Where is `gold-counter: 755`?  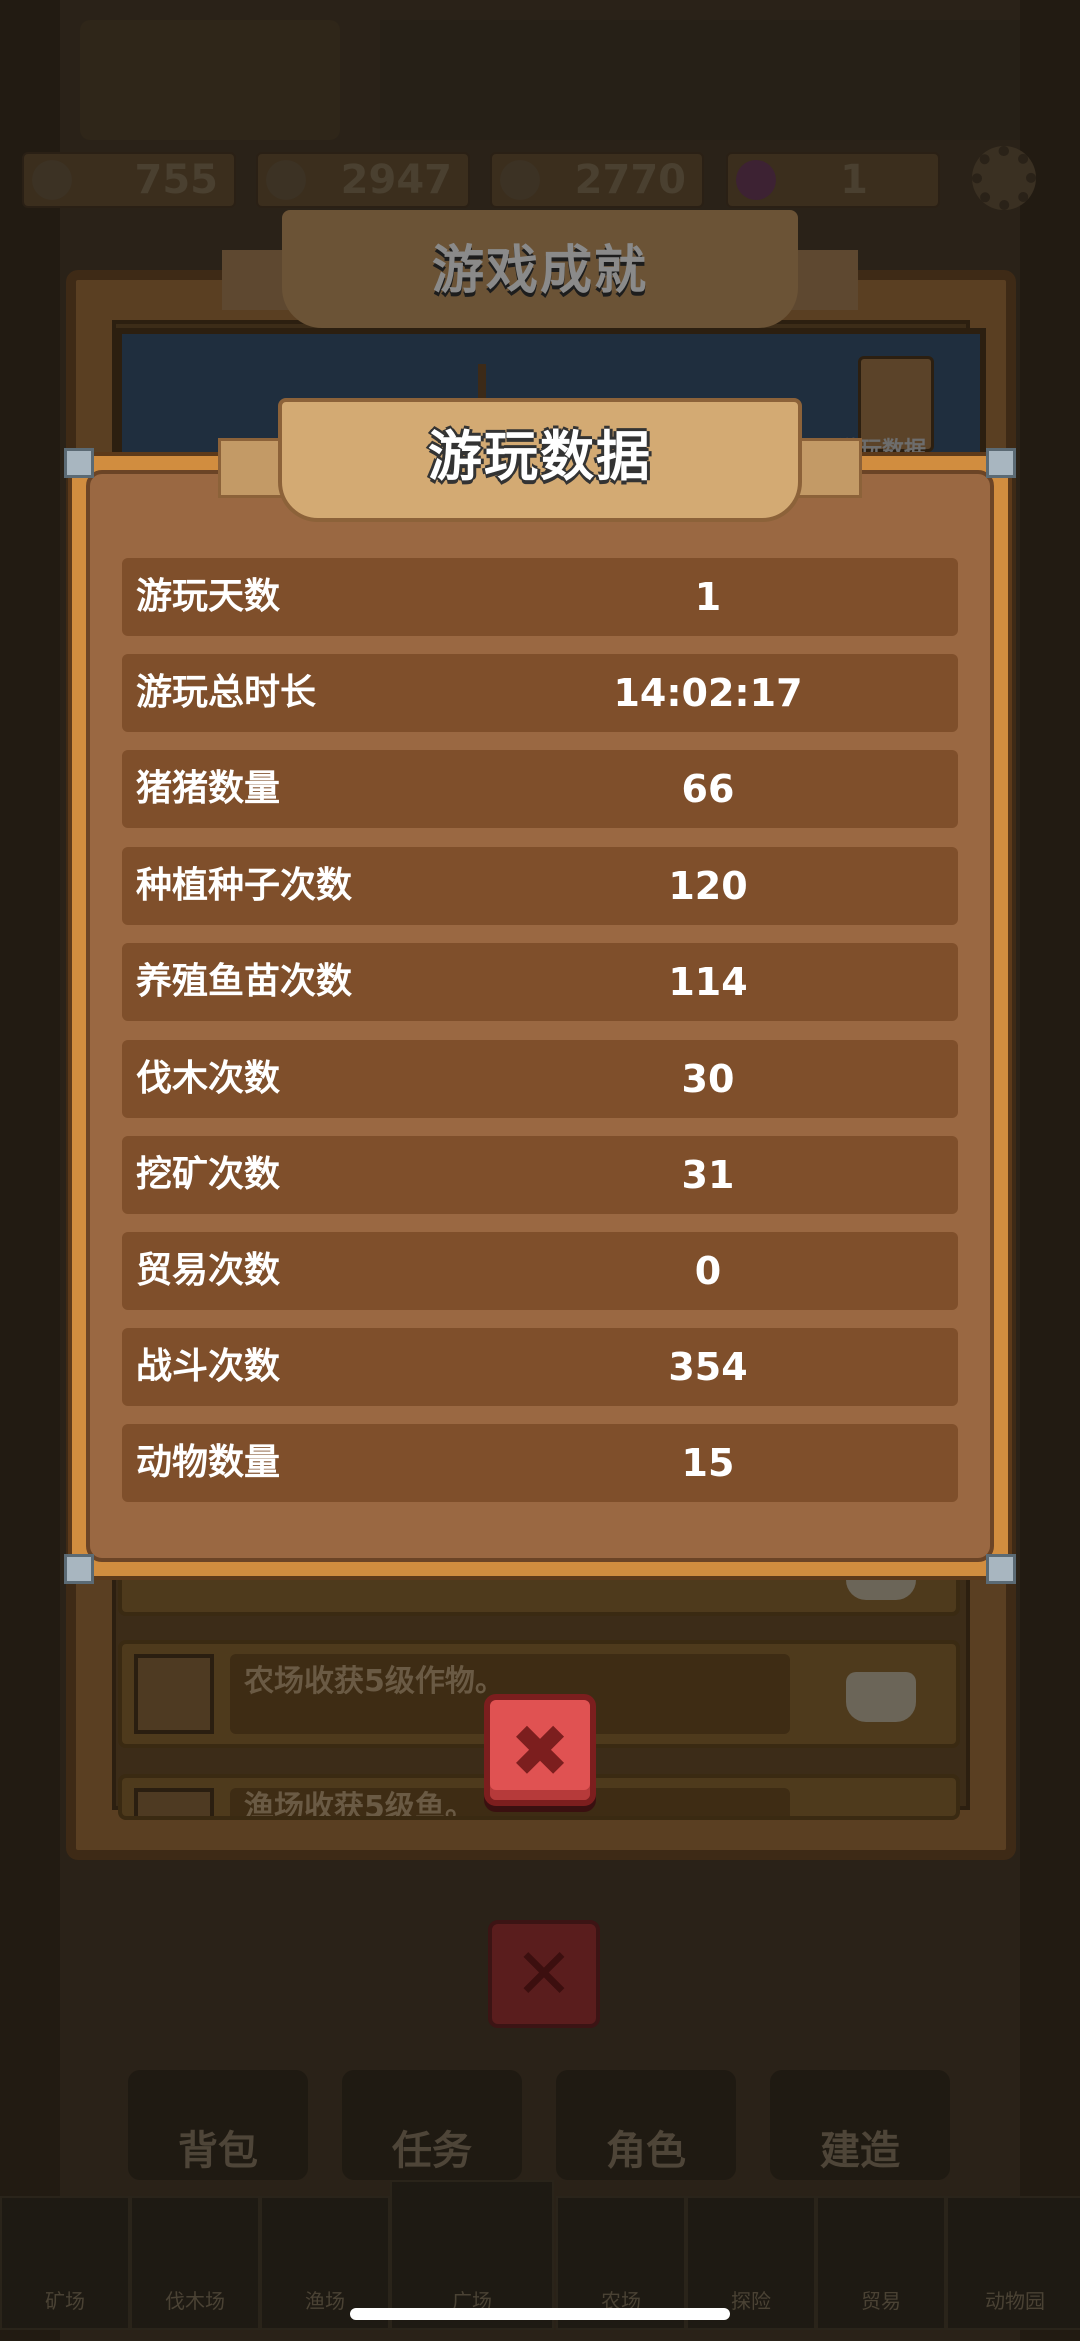 gold-counter: 755 is located at coordinates (129, 180).